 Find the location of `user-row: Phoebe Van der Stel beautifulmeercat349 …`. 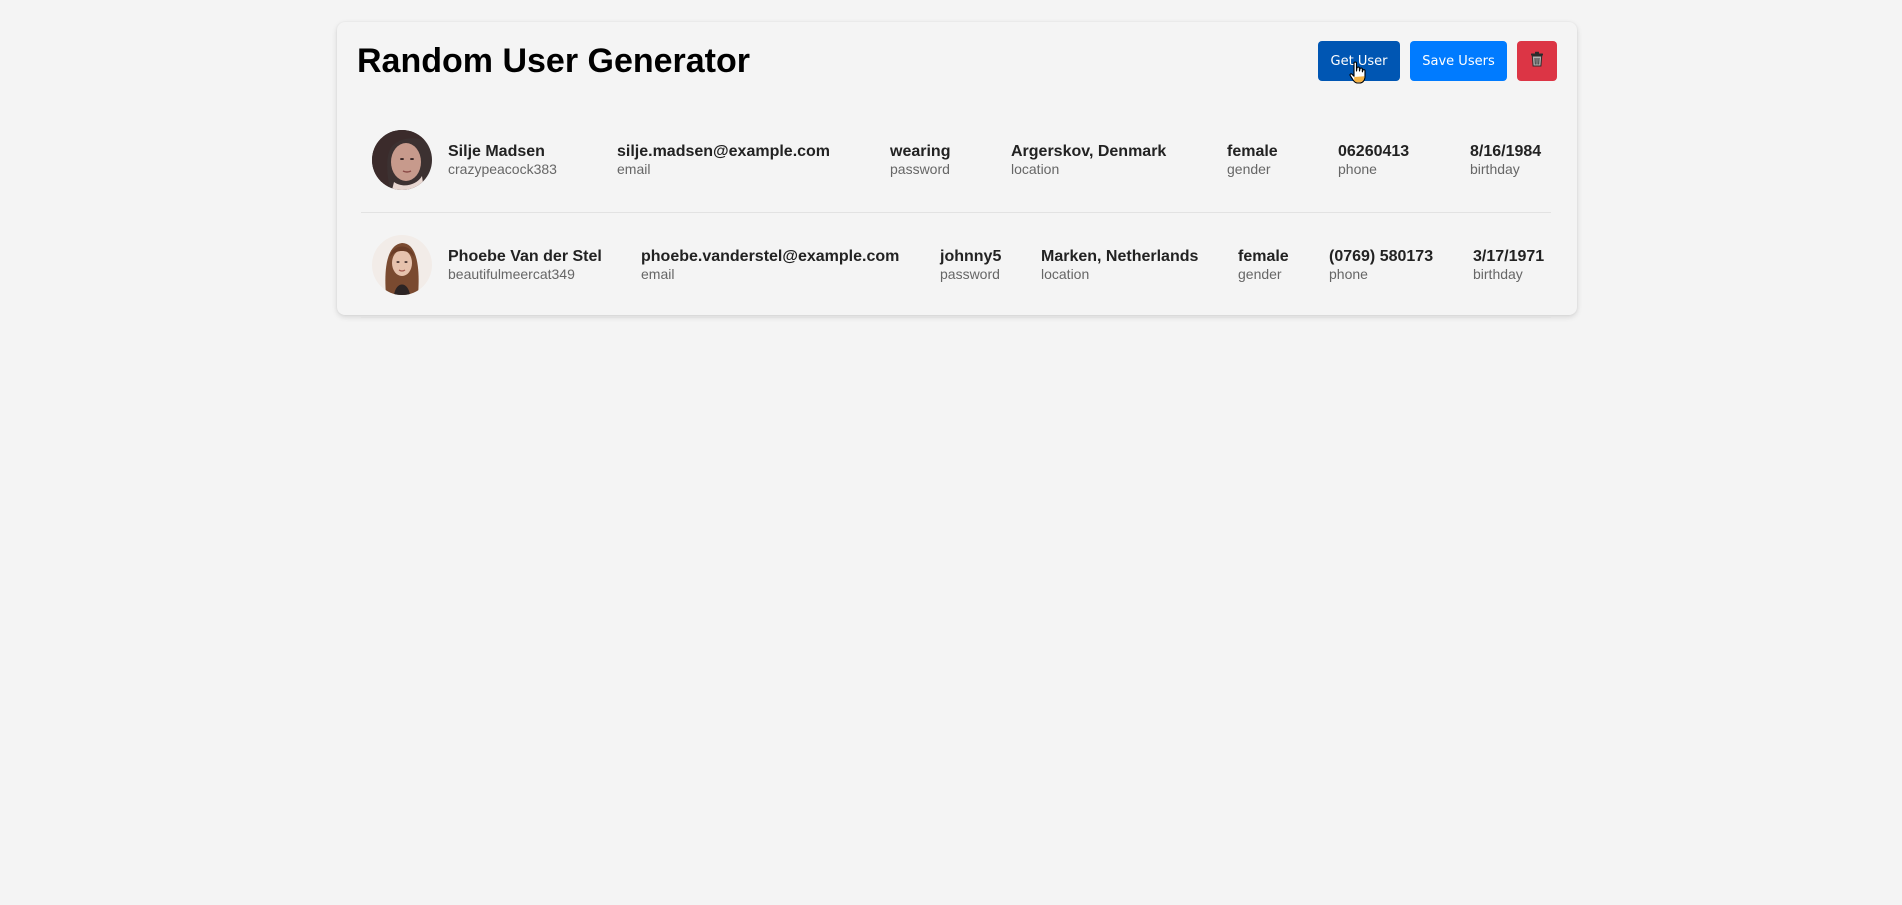

user-row: Phoebe Van der Stel beautifulmeercat349 … is located at coordinates (956, 265).